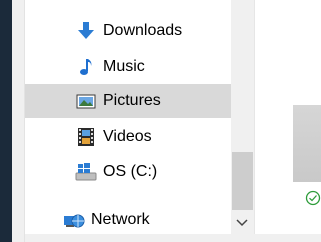  What do you see at coordinates (120, 219) in the screenshot?
I see `nav-item-label: Network` at bounding box center [120, 219].